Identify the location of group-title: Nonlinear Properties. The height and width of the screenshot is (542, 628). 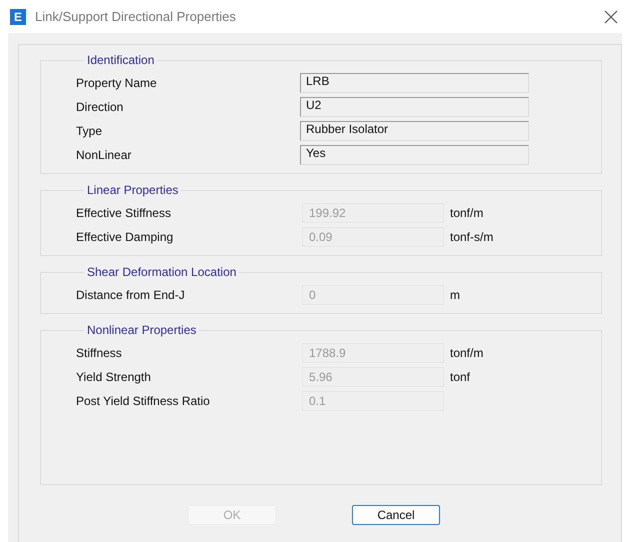
(142, 330).